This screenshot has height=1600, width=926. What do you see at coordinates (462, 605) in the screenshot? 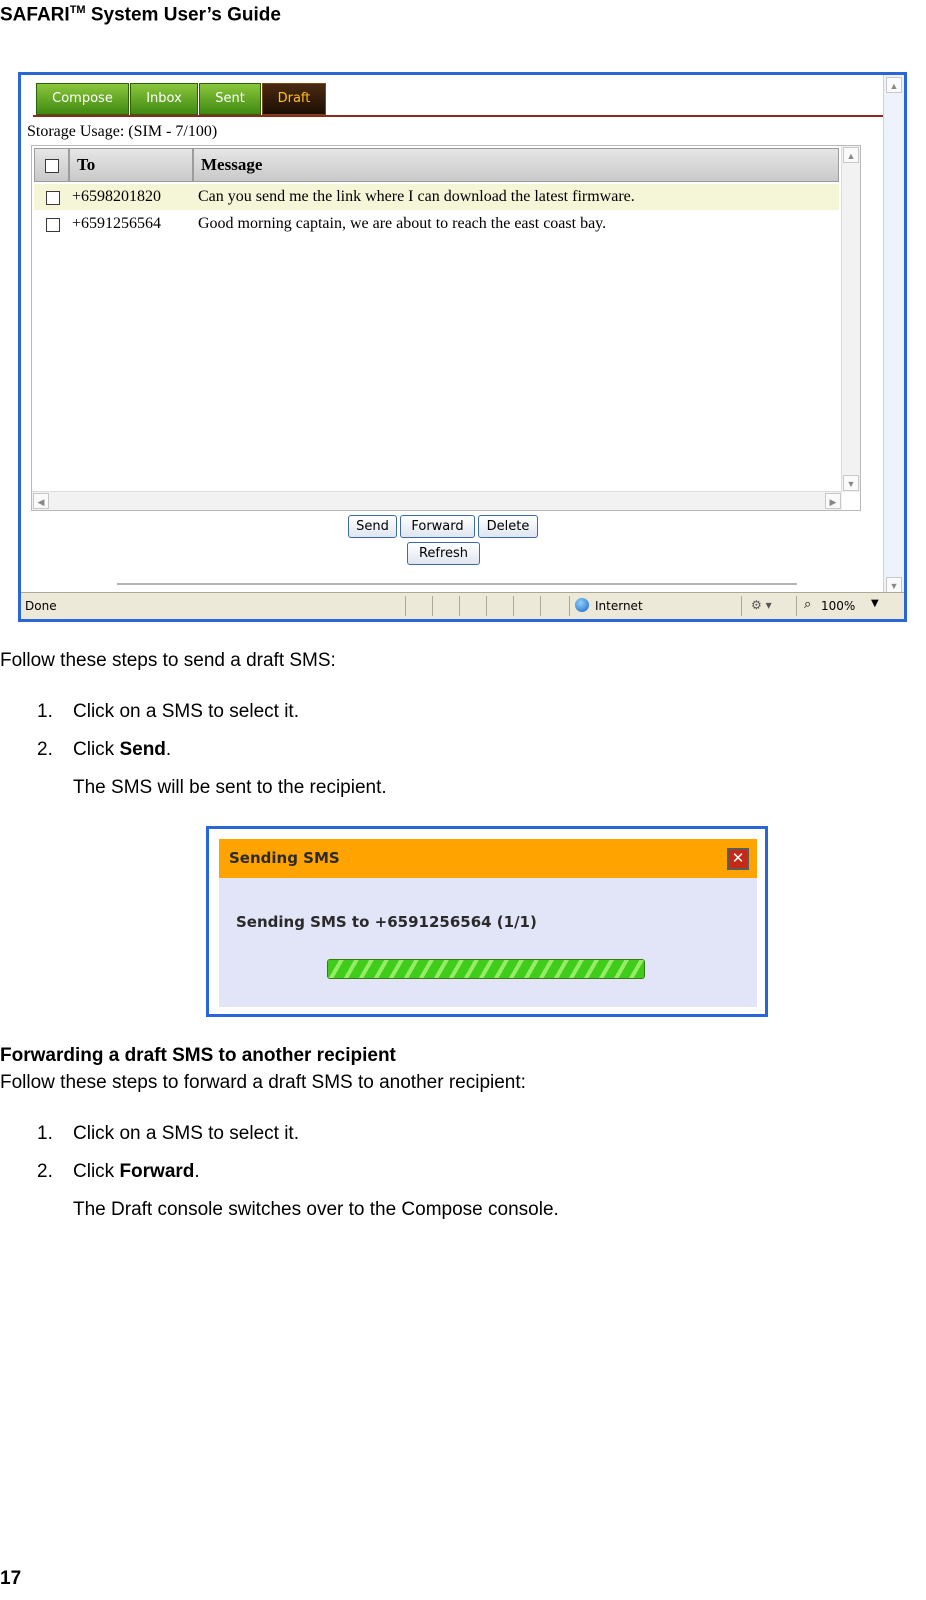
I see `browser-status-bar: Done Internet ⚙ ▾ ⌕ 100% ▼` at bounding box center [462, 605].